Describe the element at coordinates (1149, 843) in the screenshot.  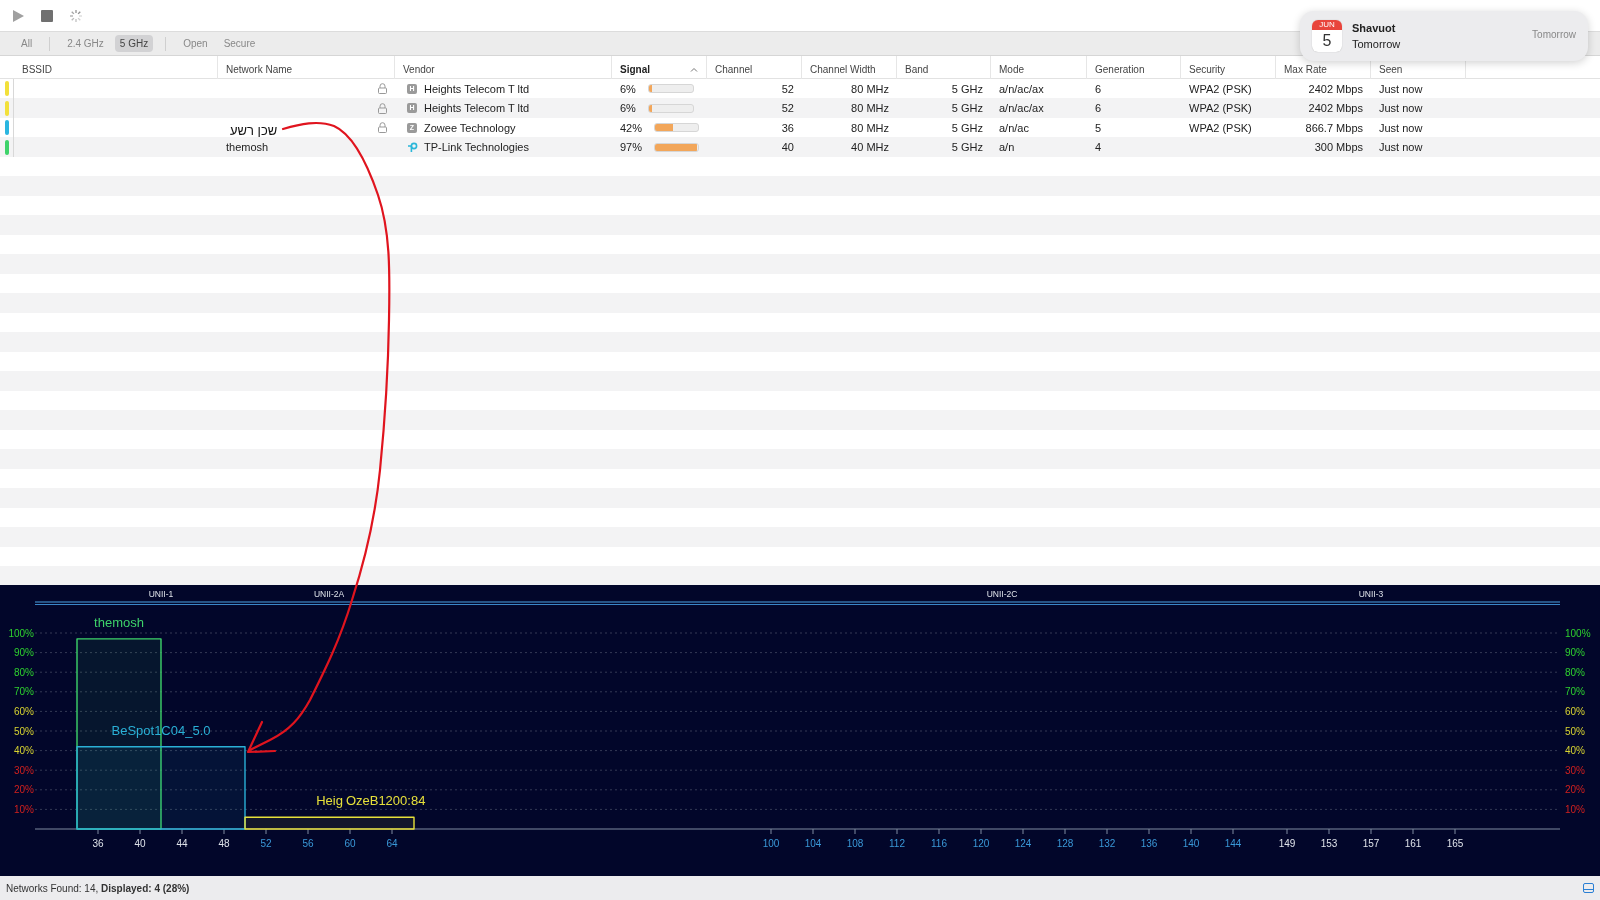
I see `axis-label: 136` at that location.